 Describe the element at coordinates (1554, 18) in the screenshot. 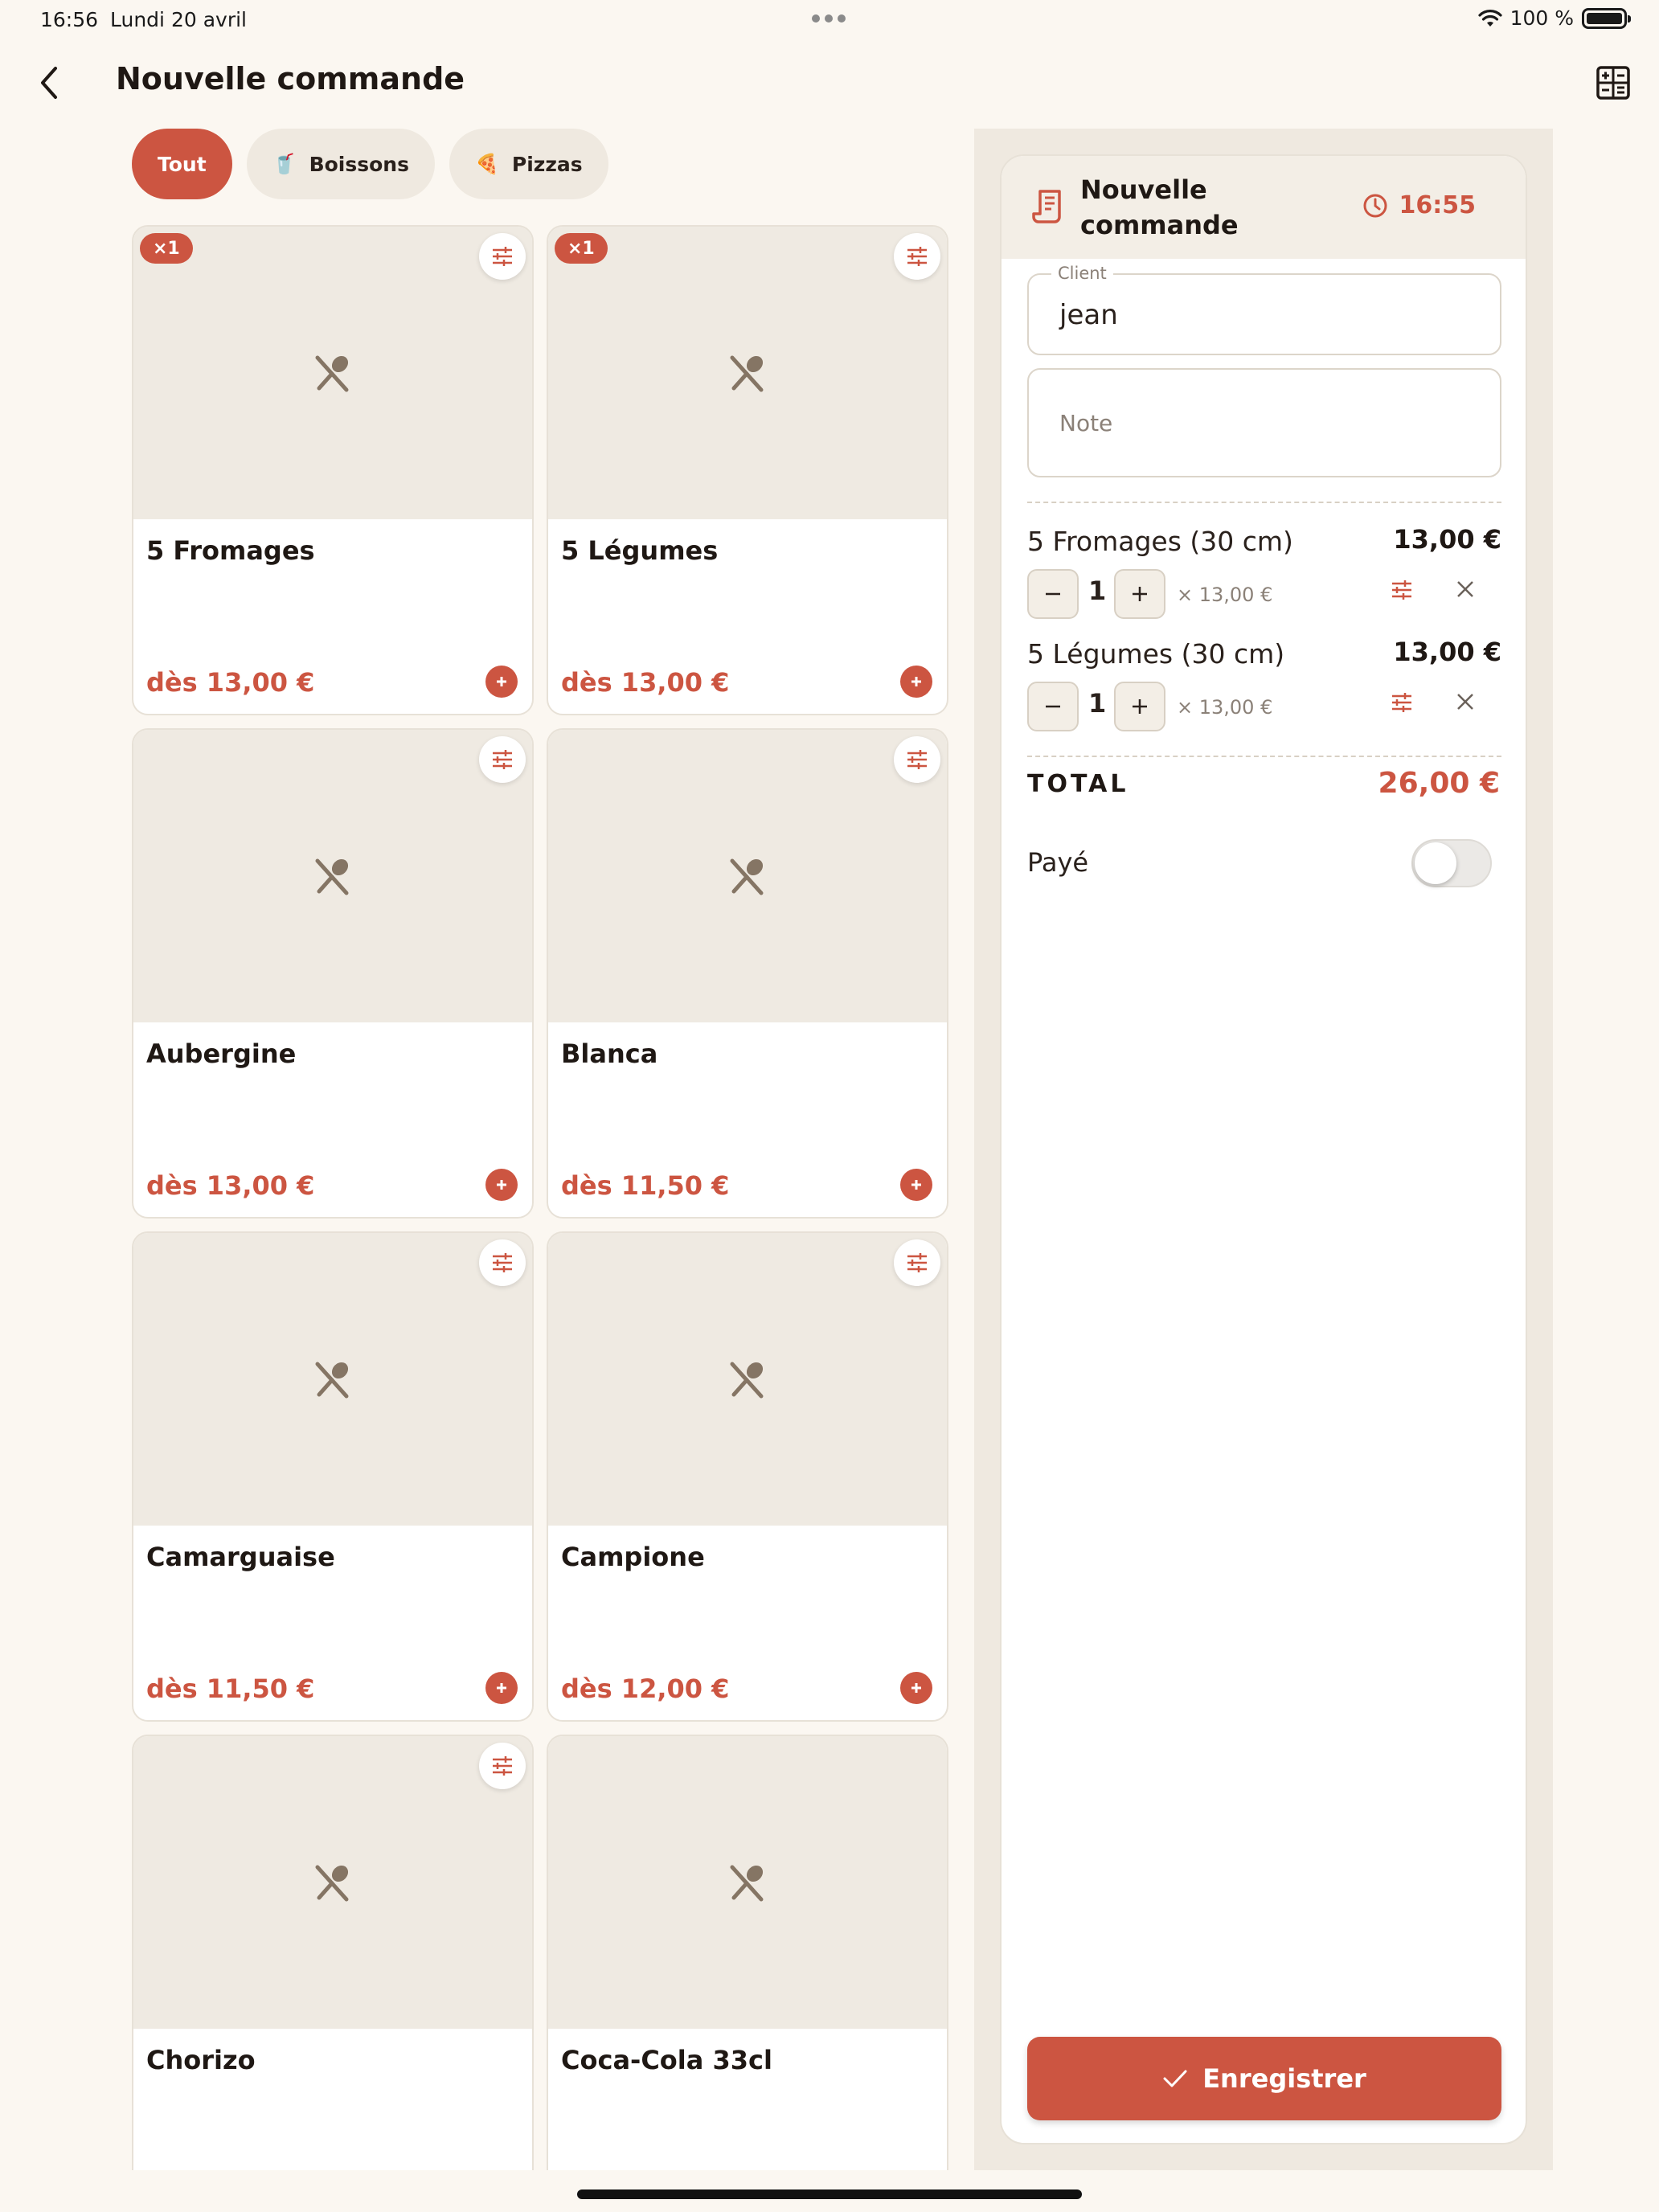

I see `status-right: 100 %` at that location.